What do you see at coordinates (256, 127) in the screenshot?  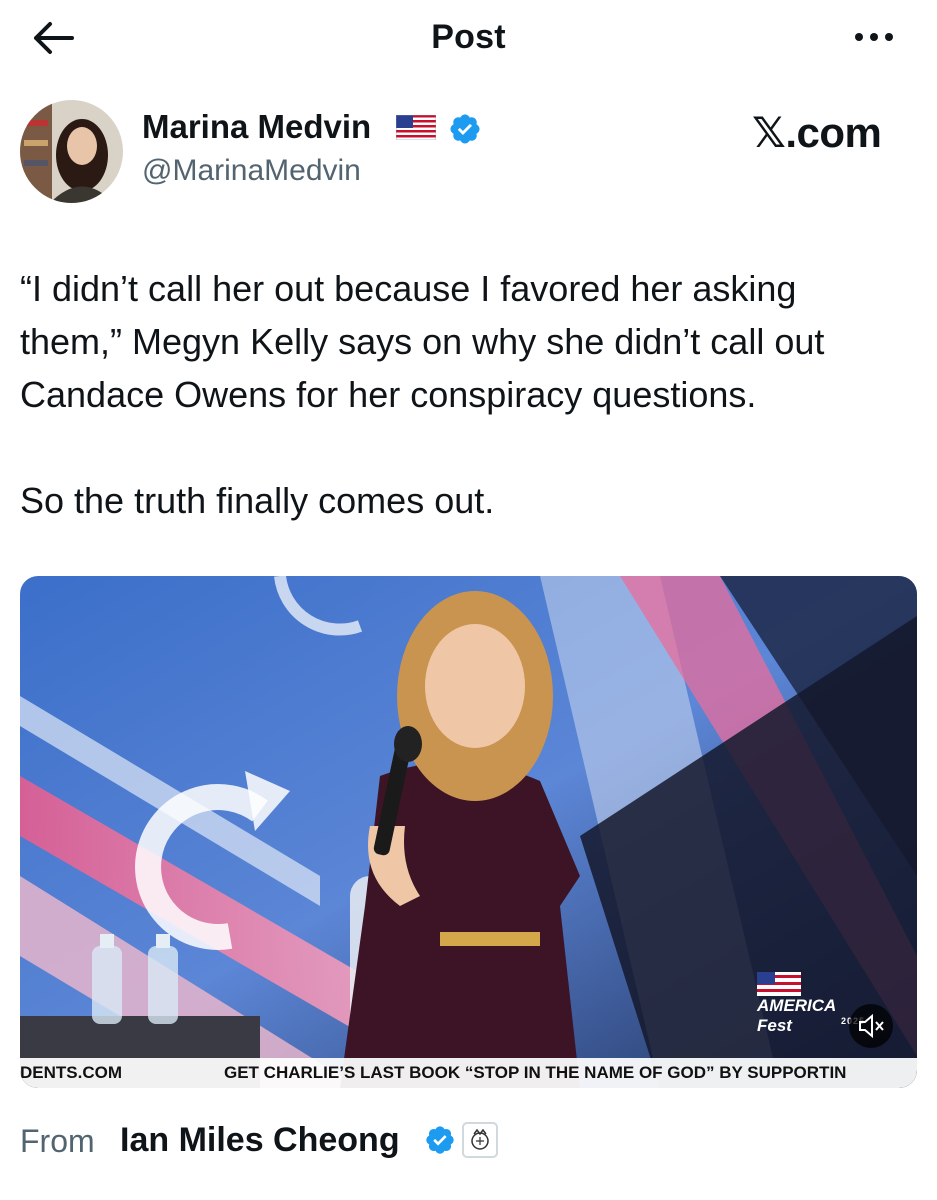 I see `author-name: Marina Medvin` at bounding box center [256, 127].